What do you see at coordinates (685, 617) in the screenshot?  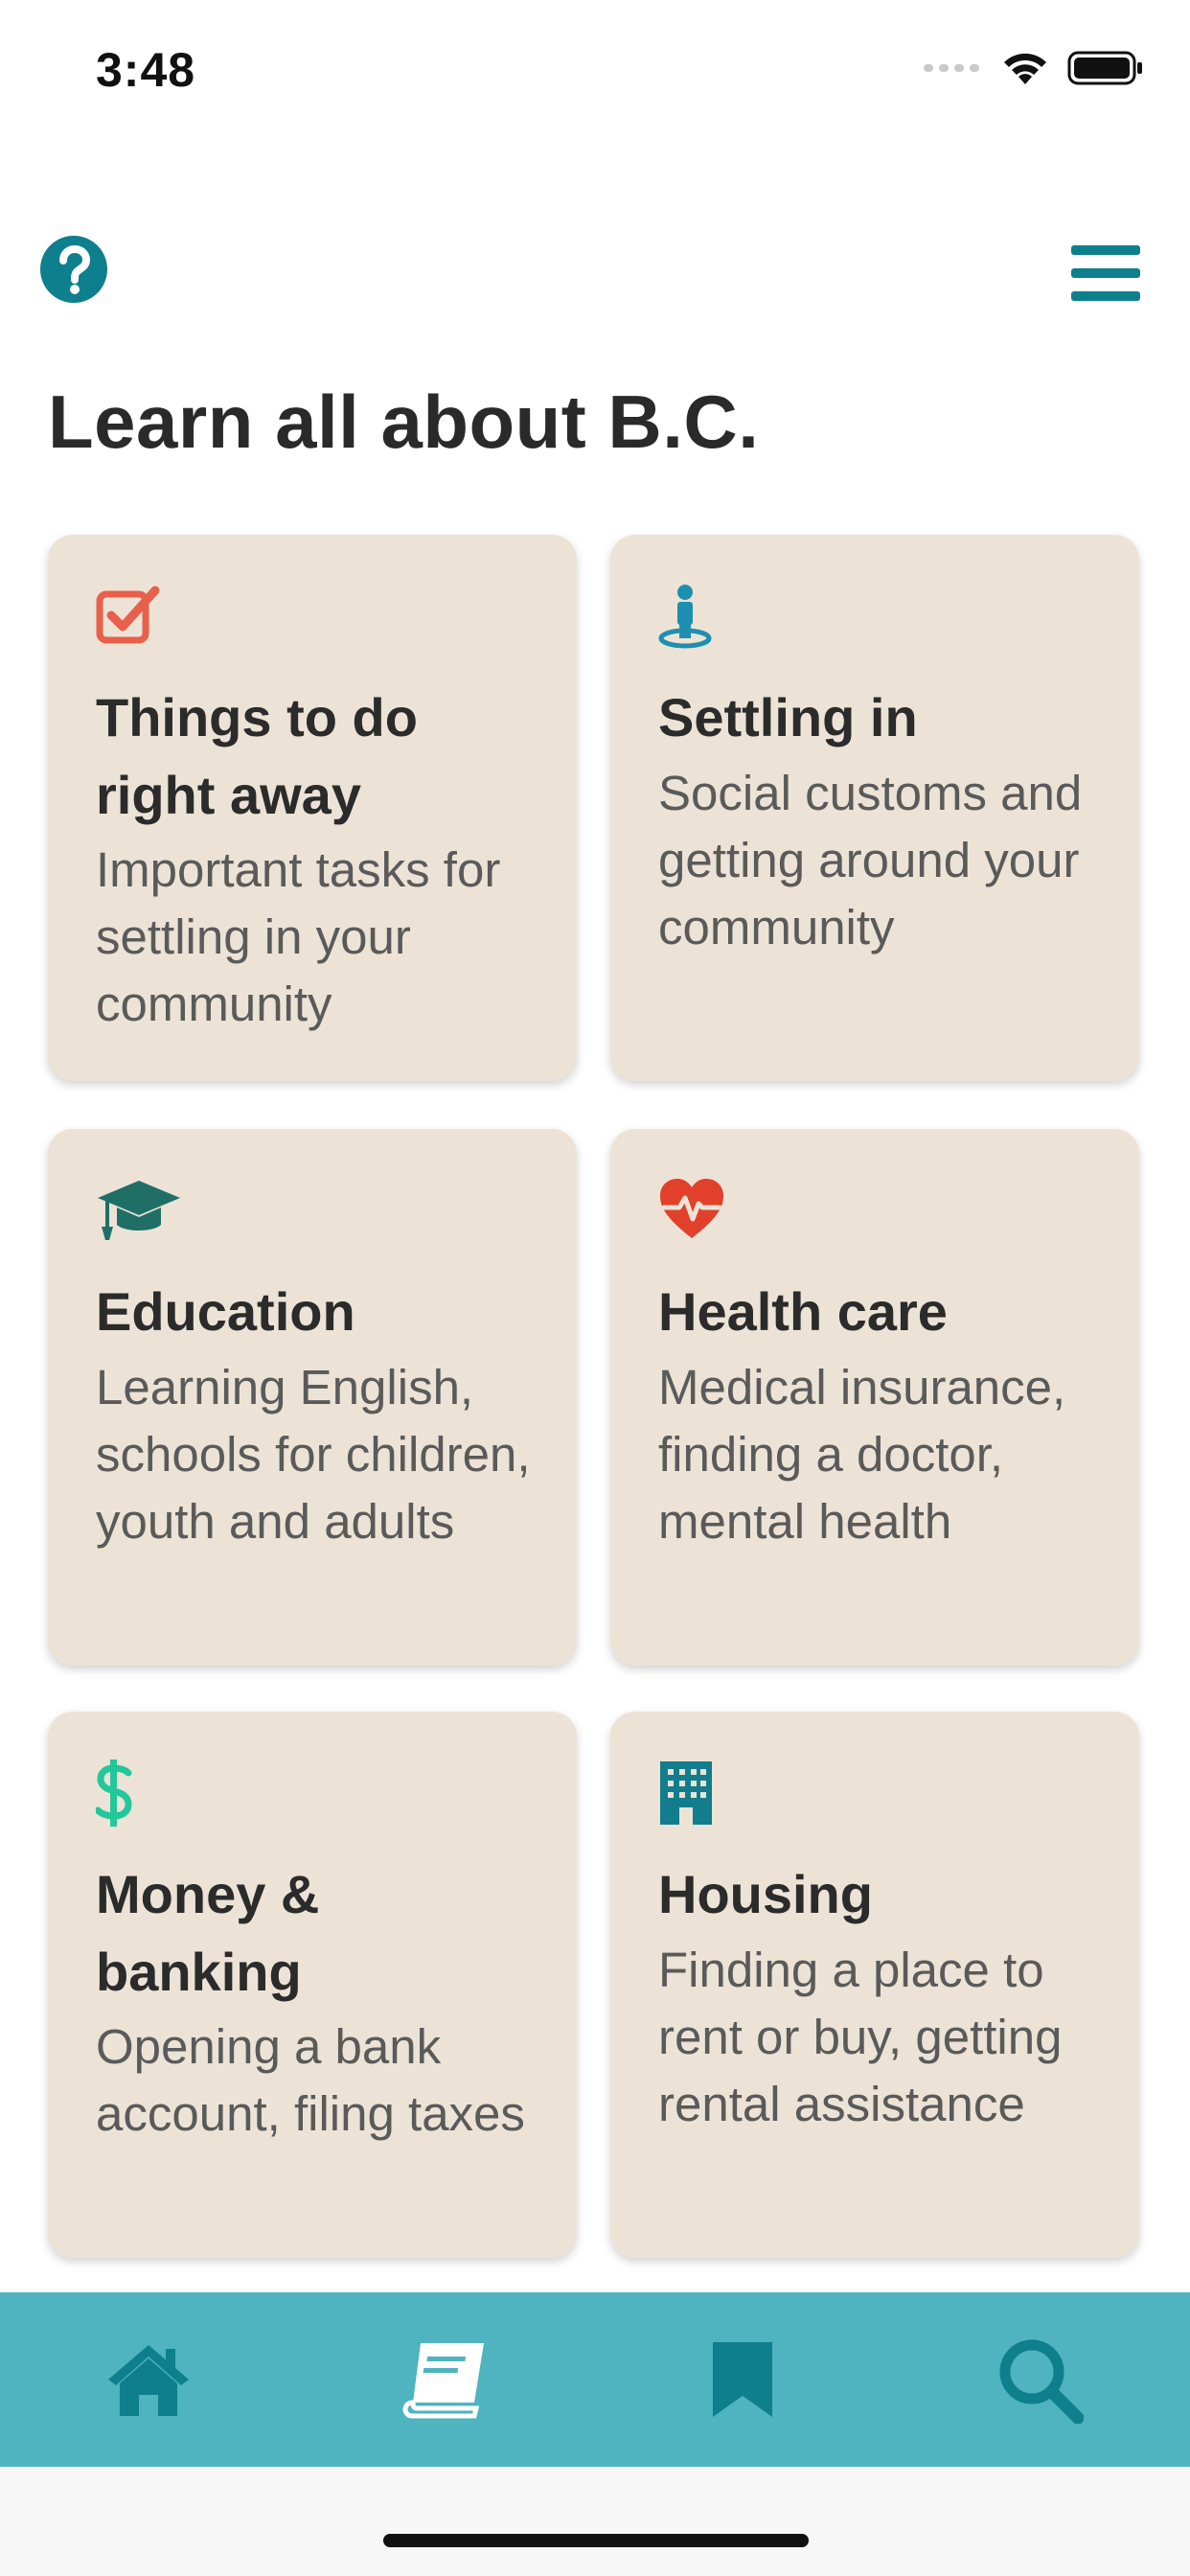 I see `person-pin-icon` at bounding box center [685, 617].